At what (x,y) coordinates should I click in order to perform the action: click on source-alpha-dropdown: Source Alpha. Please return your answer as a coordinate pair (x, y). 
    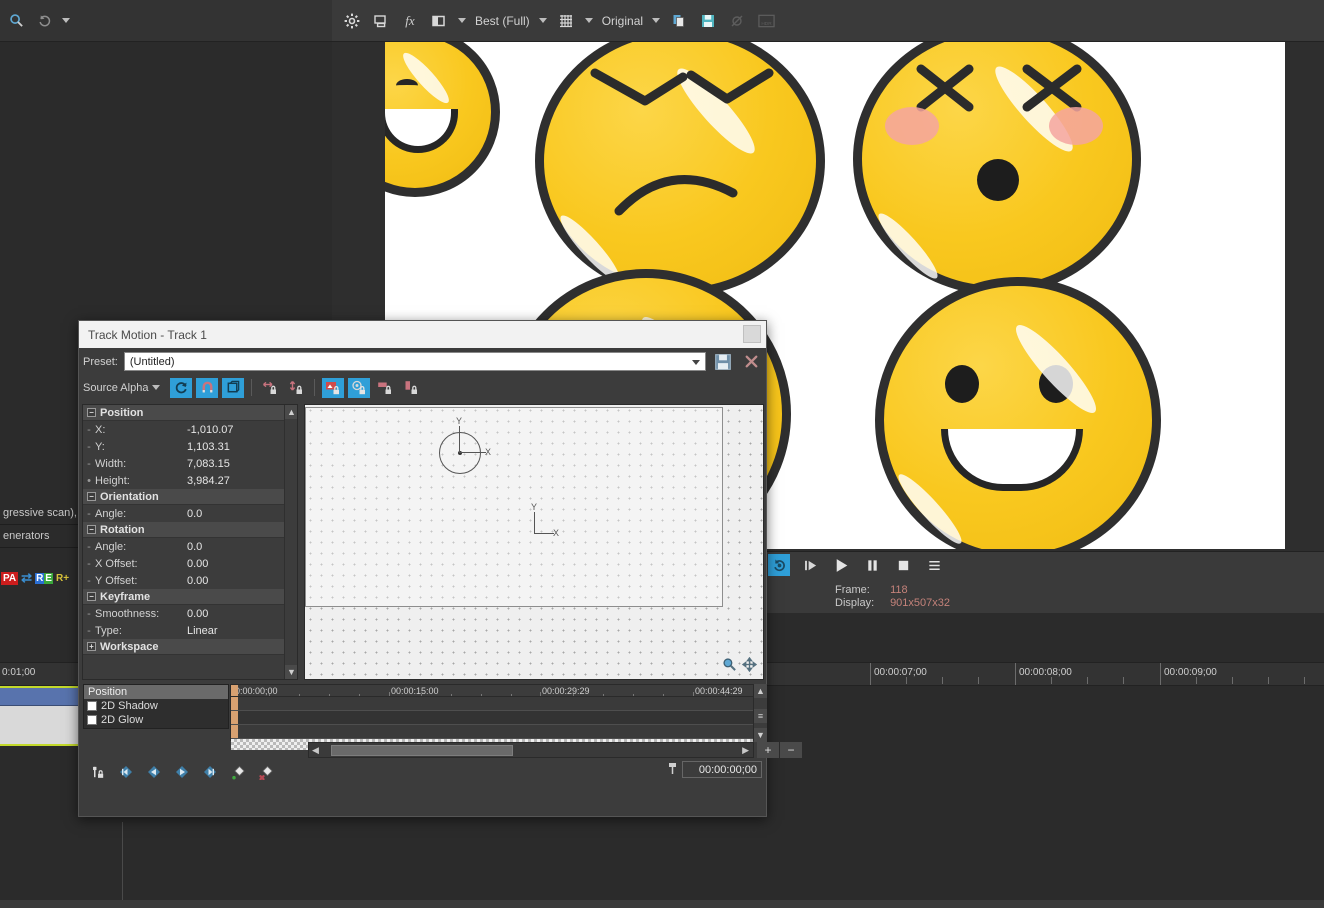
    Looking at the image, I should click on (122, 388).